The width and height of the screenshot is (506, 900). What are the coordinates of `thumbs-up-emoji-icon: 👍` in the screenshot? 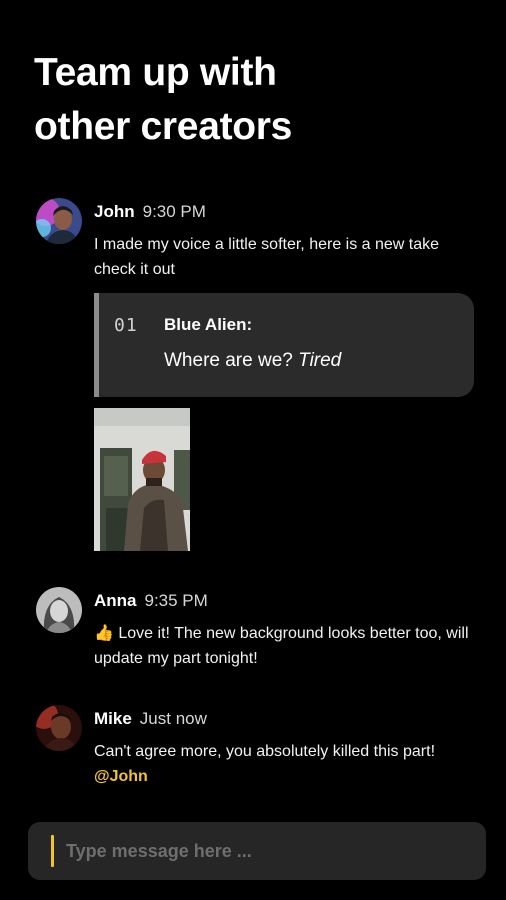 It's located at (104, 633).